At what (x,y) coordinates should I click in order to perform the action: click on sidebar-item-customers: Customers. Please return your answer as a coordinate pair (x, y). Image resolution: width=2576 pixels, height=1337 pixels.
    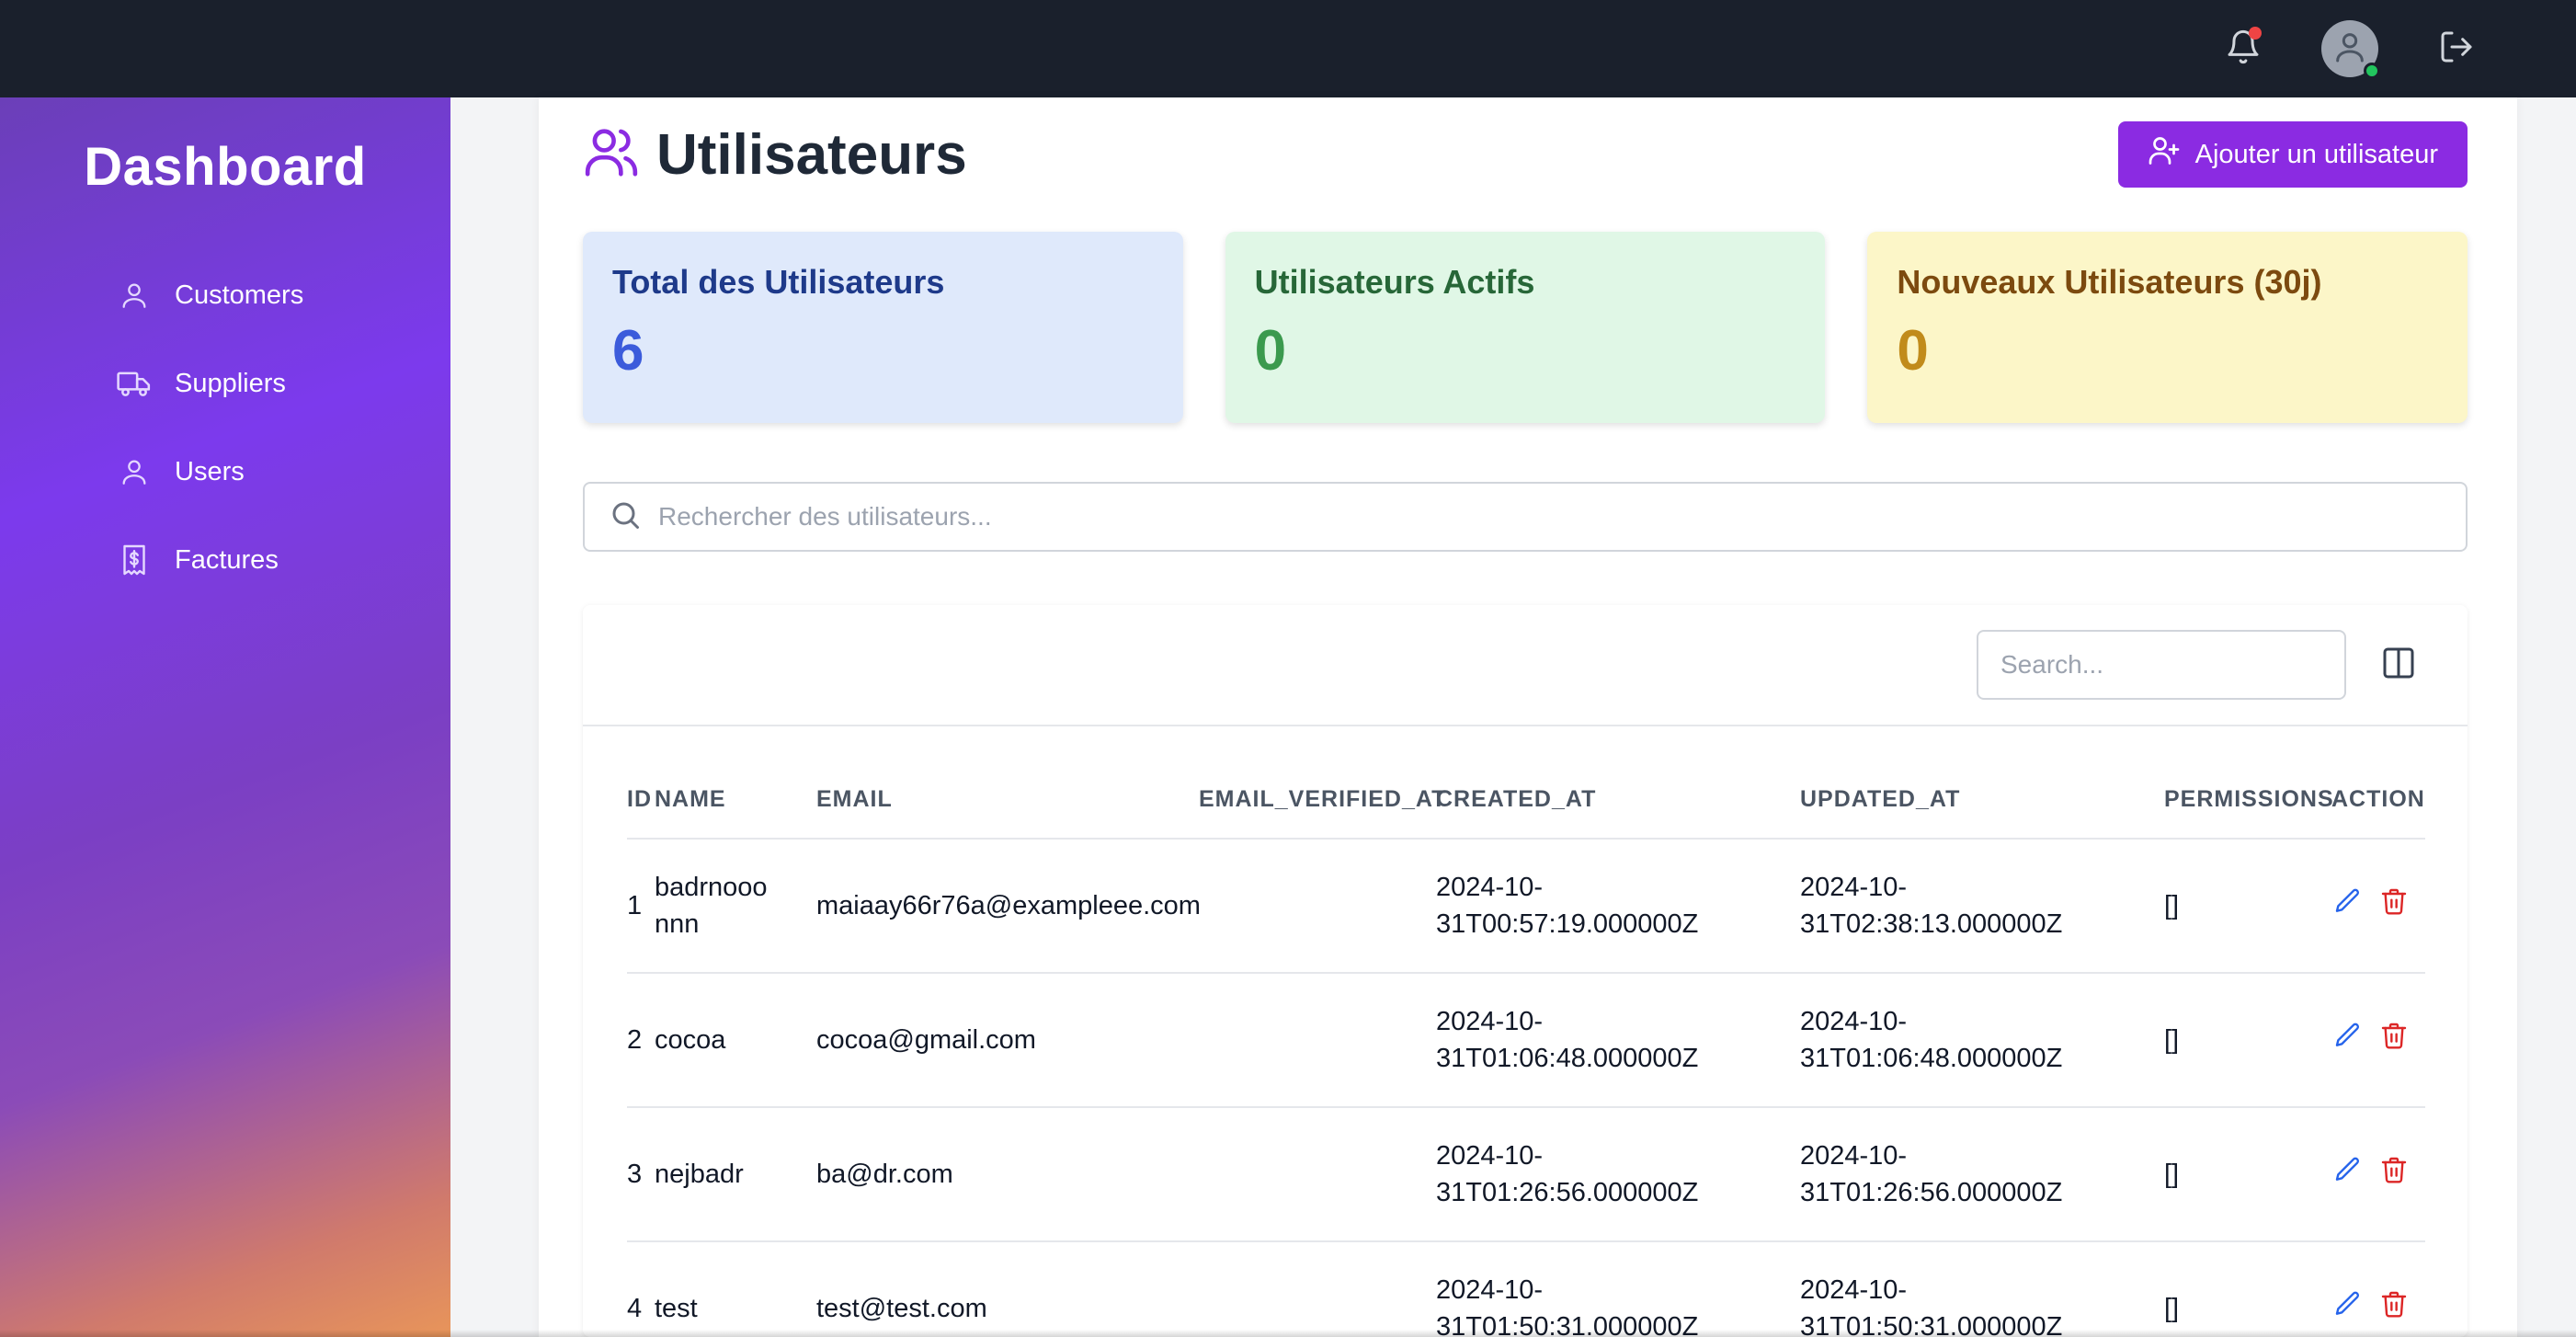
    Looking at the image, I should click on (225, 295).